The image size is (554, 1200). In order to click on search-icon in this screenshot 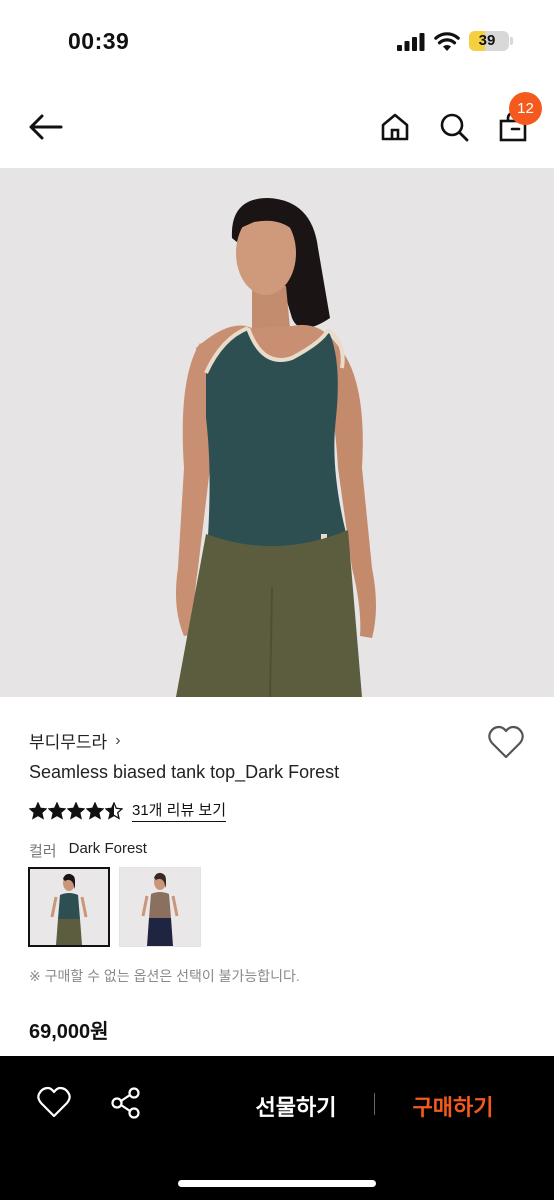, I will do `click(454, 127)`.